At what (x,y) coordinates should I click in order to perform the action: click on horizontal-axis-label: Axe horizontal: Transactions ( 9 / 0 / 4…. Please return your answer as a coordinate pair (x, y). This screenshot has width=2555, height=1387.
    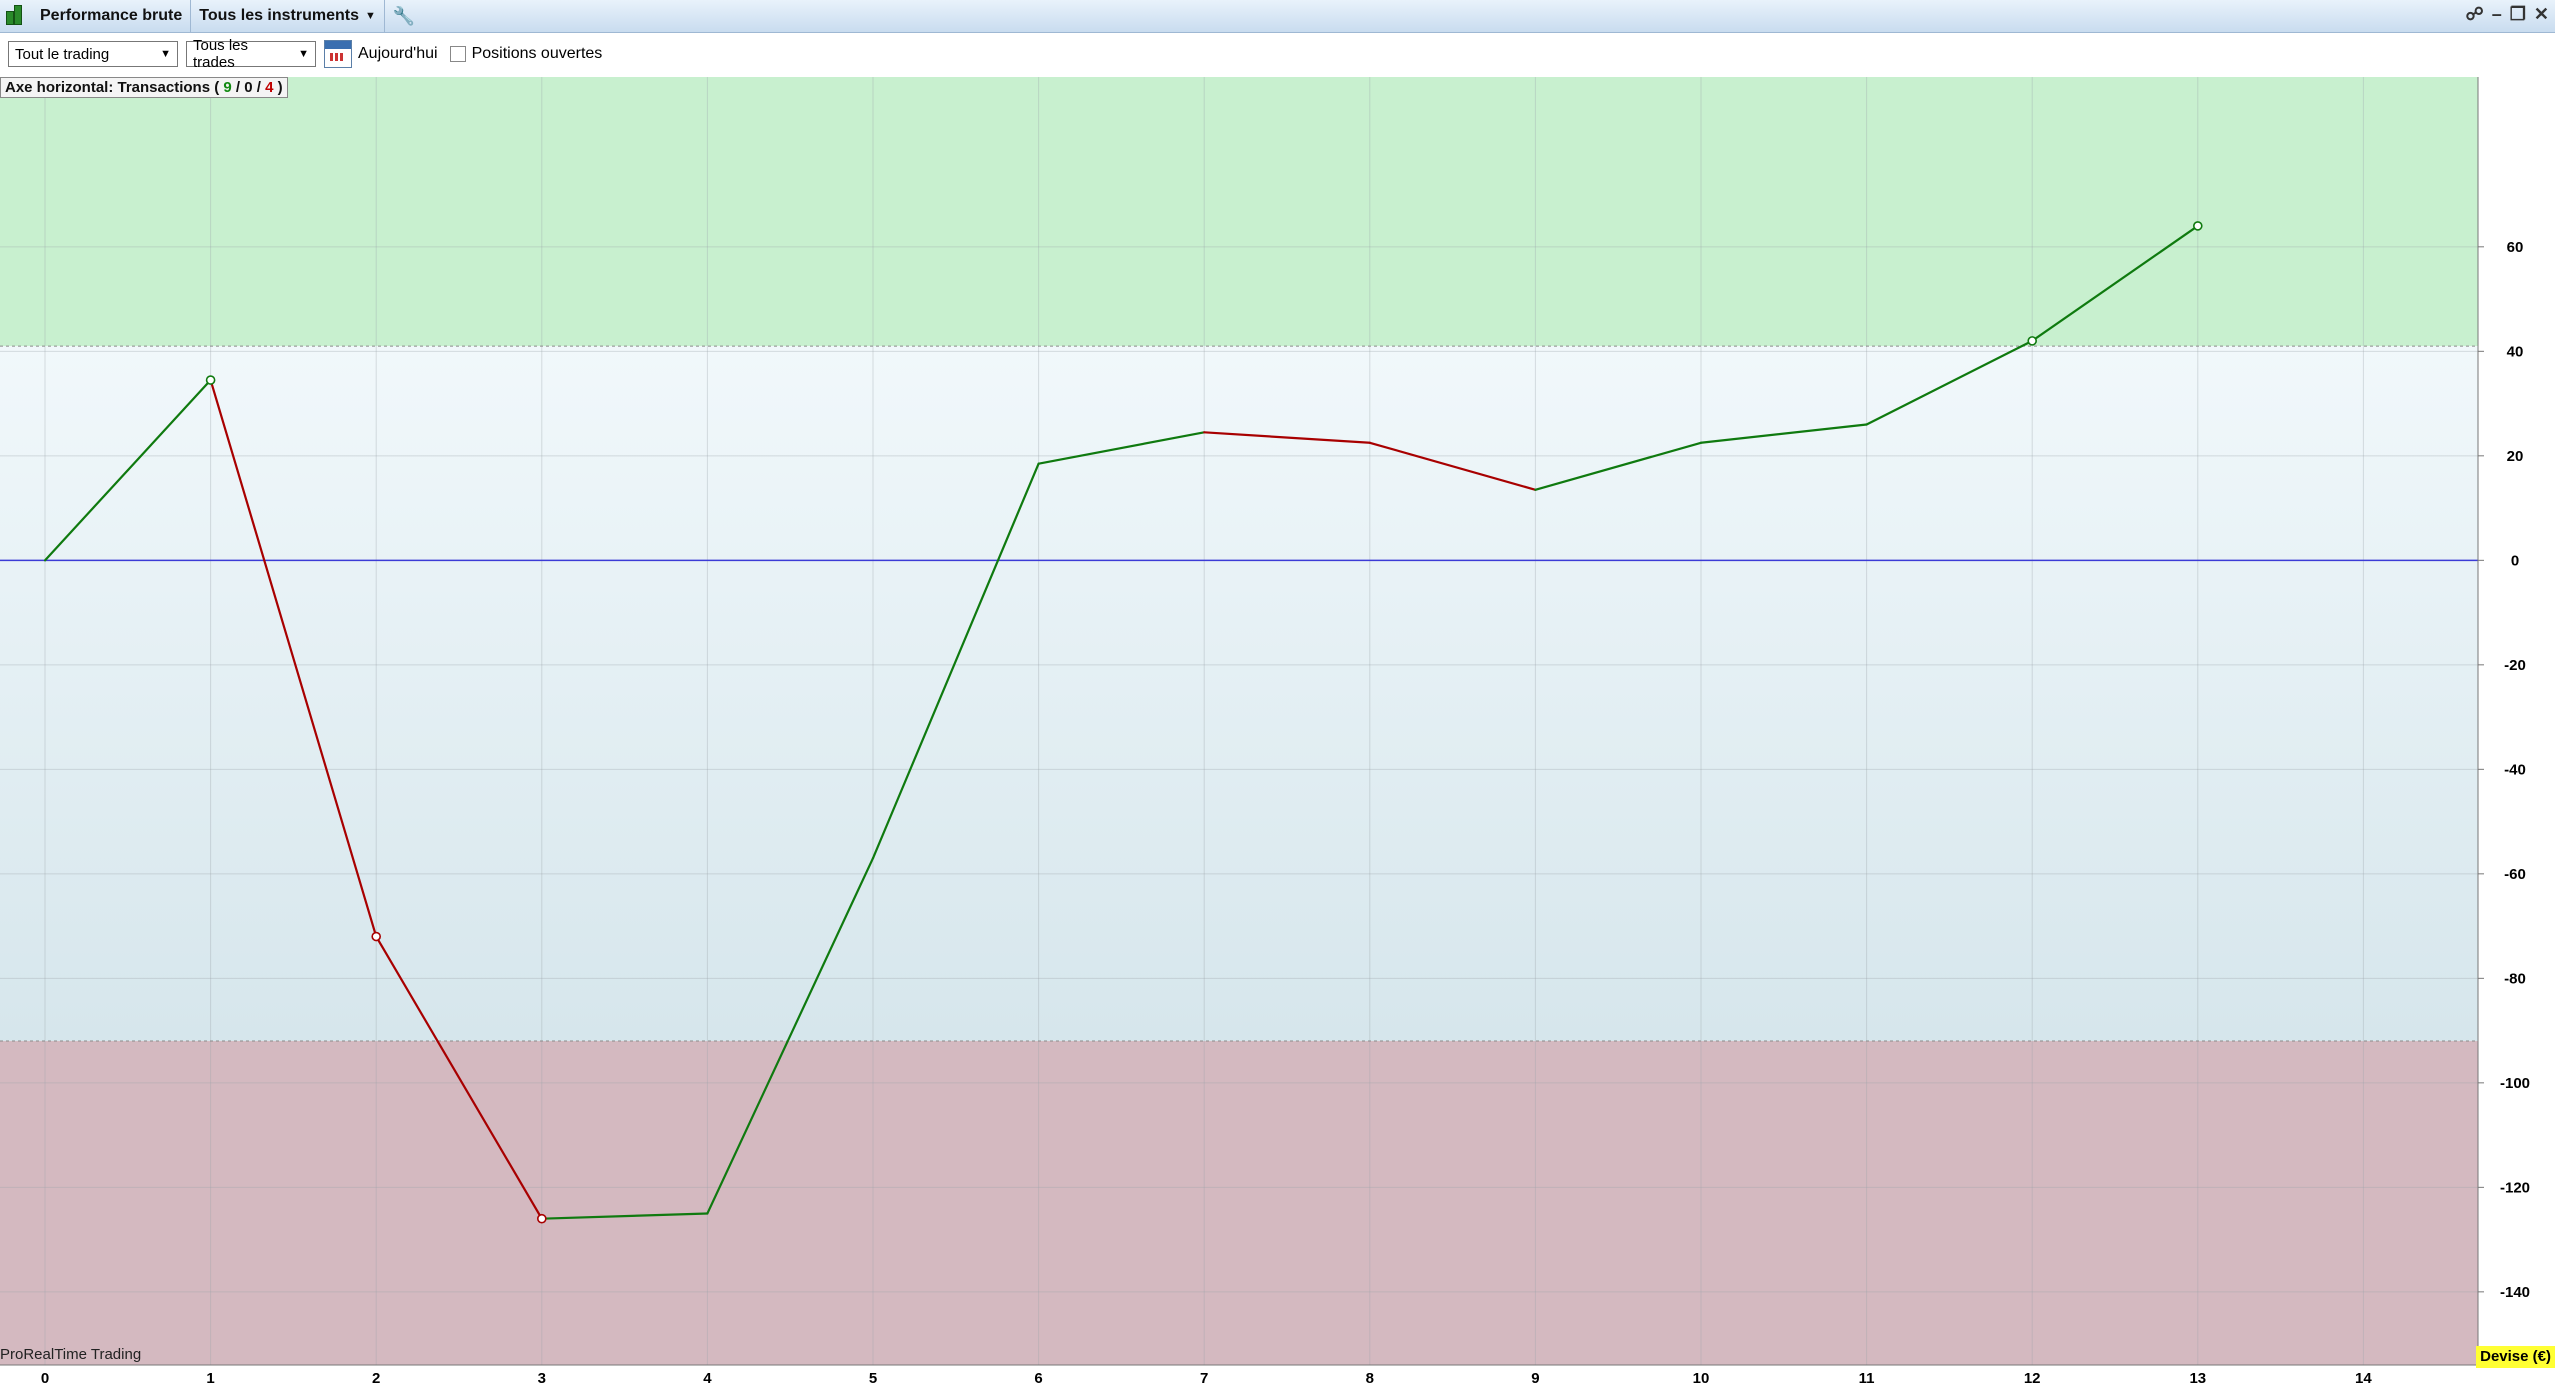
    Looking at the image, I should click on (144, 87).